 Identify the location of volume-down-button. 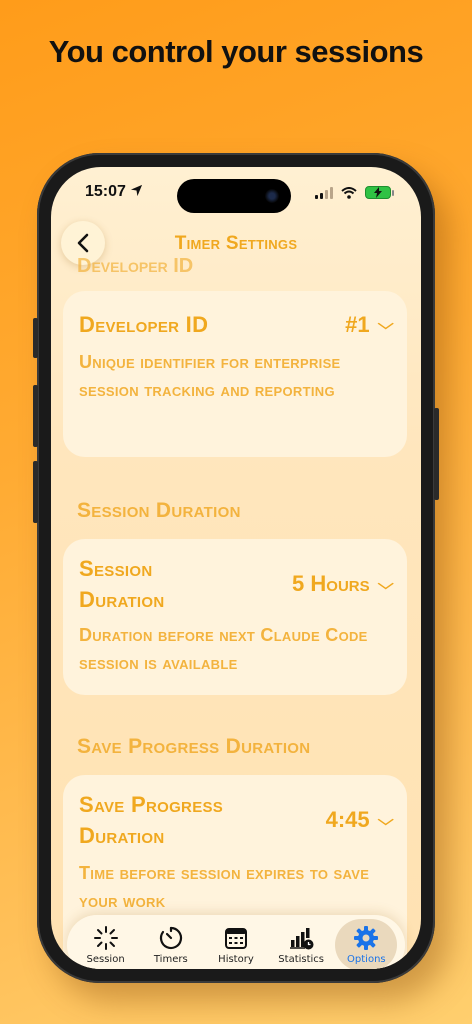
(35, 492).